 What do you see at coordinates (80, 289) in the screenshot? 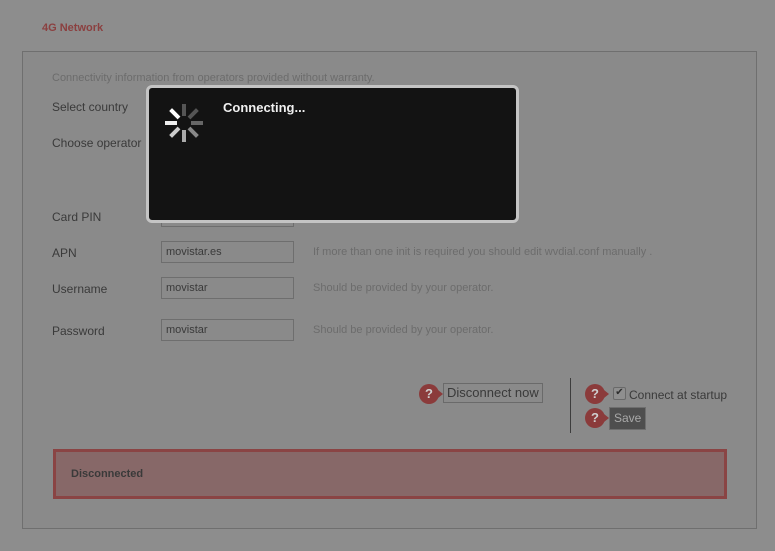
I see `username-label: Username` at bounding box center [80, 289].